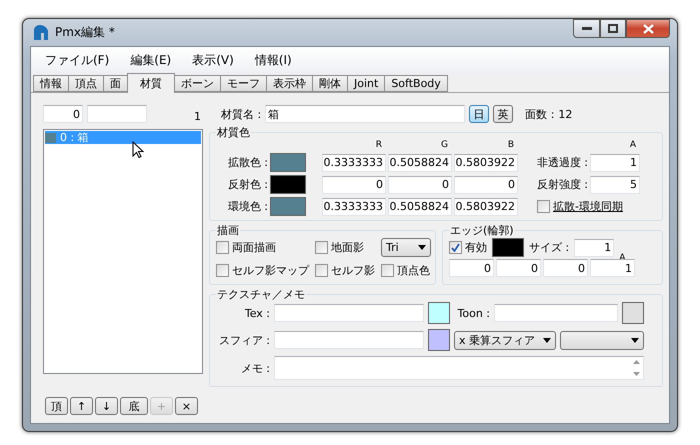 The height and width of the screenshot is (445, 700). I want to click on group-title: 描画, so click(228, 230).